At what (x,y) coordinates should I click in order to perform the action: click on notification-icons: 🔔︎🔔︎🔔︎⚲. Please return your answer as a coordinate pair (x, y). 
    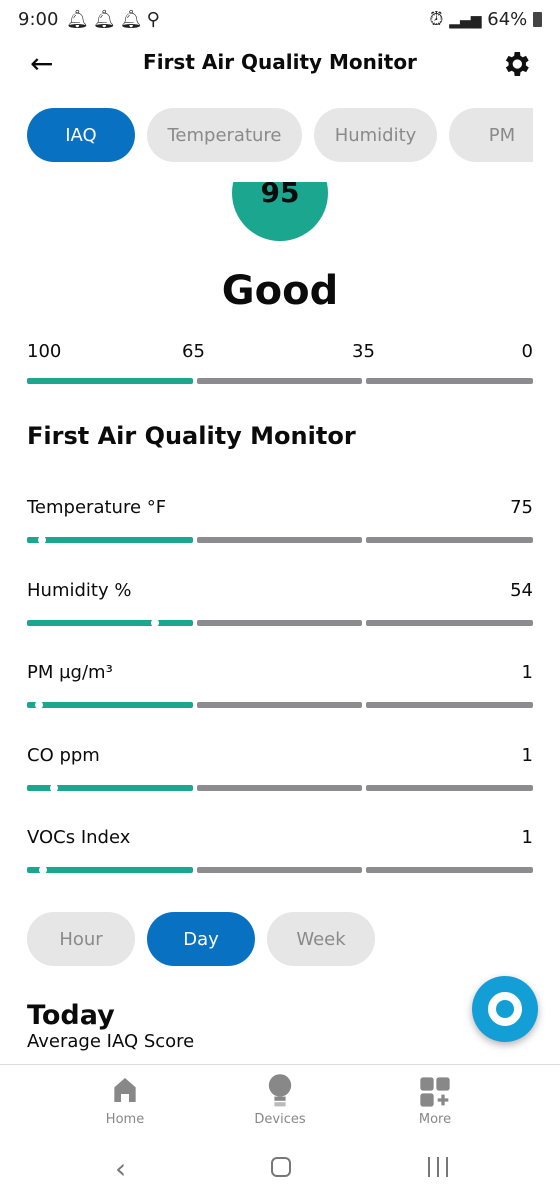
    Looking at the image, I should click on (115, 19).